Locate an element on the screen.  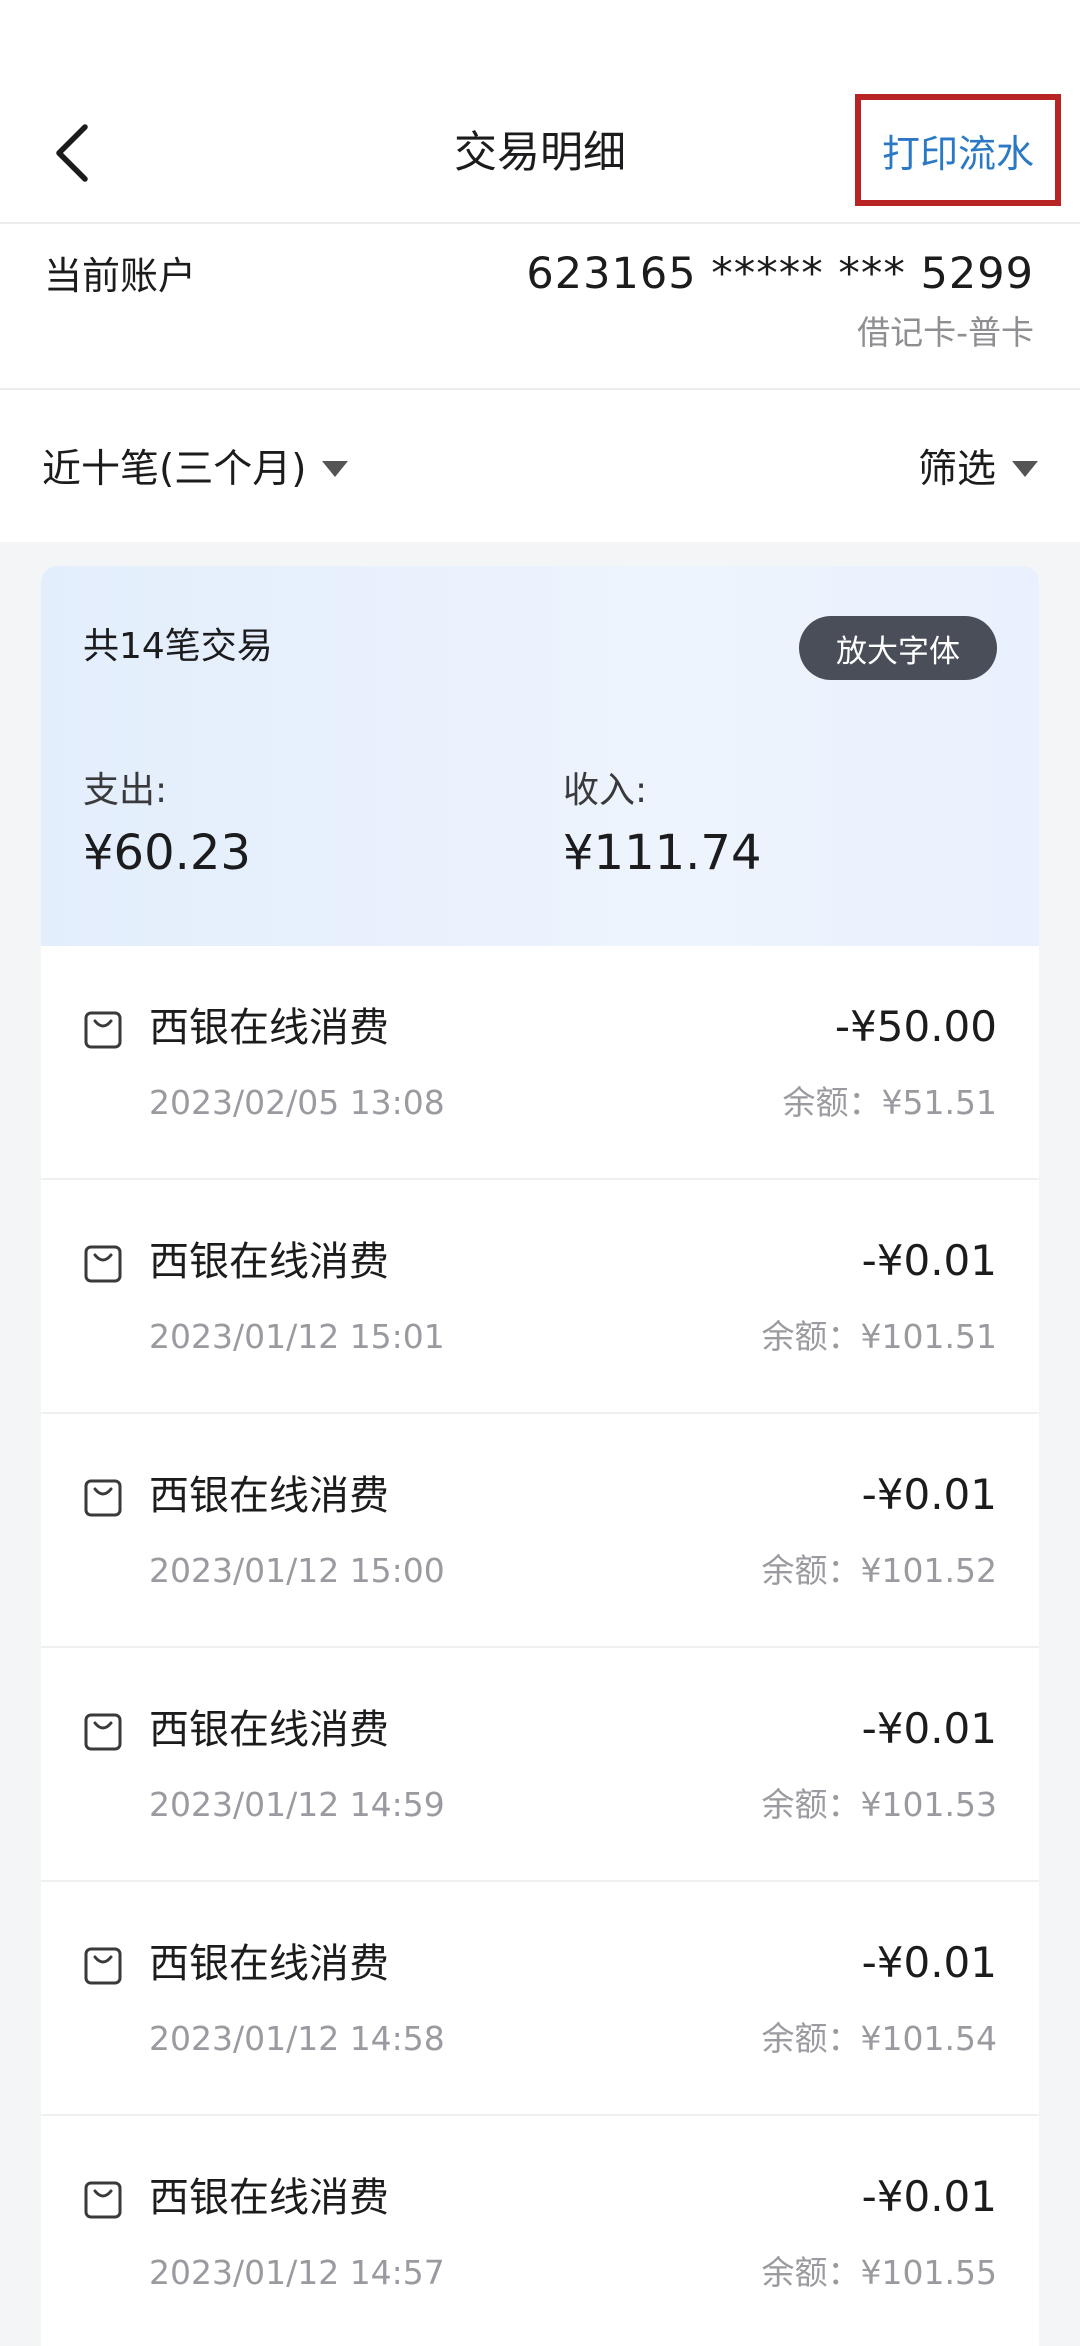
print-statement-button: 打印流水 is located at coordinates (958, 150).